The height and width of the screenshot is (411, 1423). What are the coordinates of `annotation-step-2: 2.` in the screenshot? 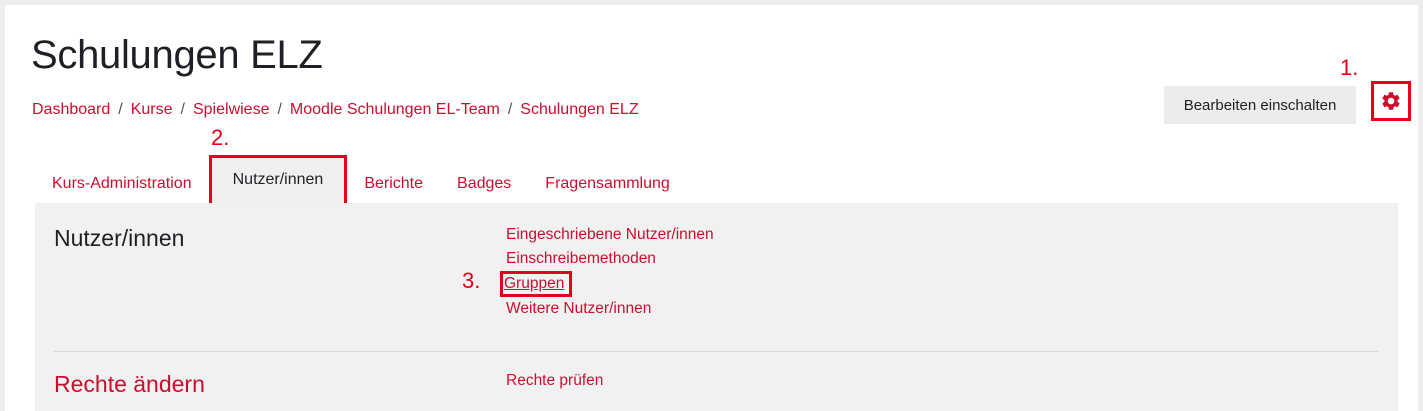 It's located at (220, 137).